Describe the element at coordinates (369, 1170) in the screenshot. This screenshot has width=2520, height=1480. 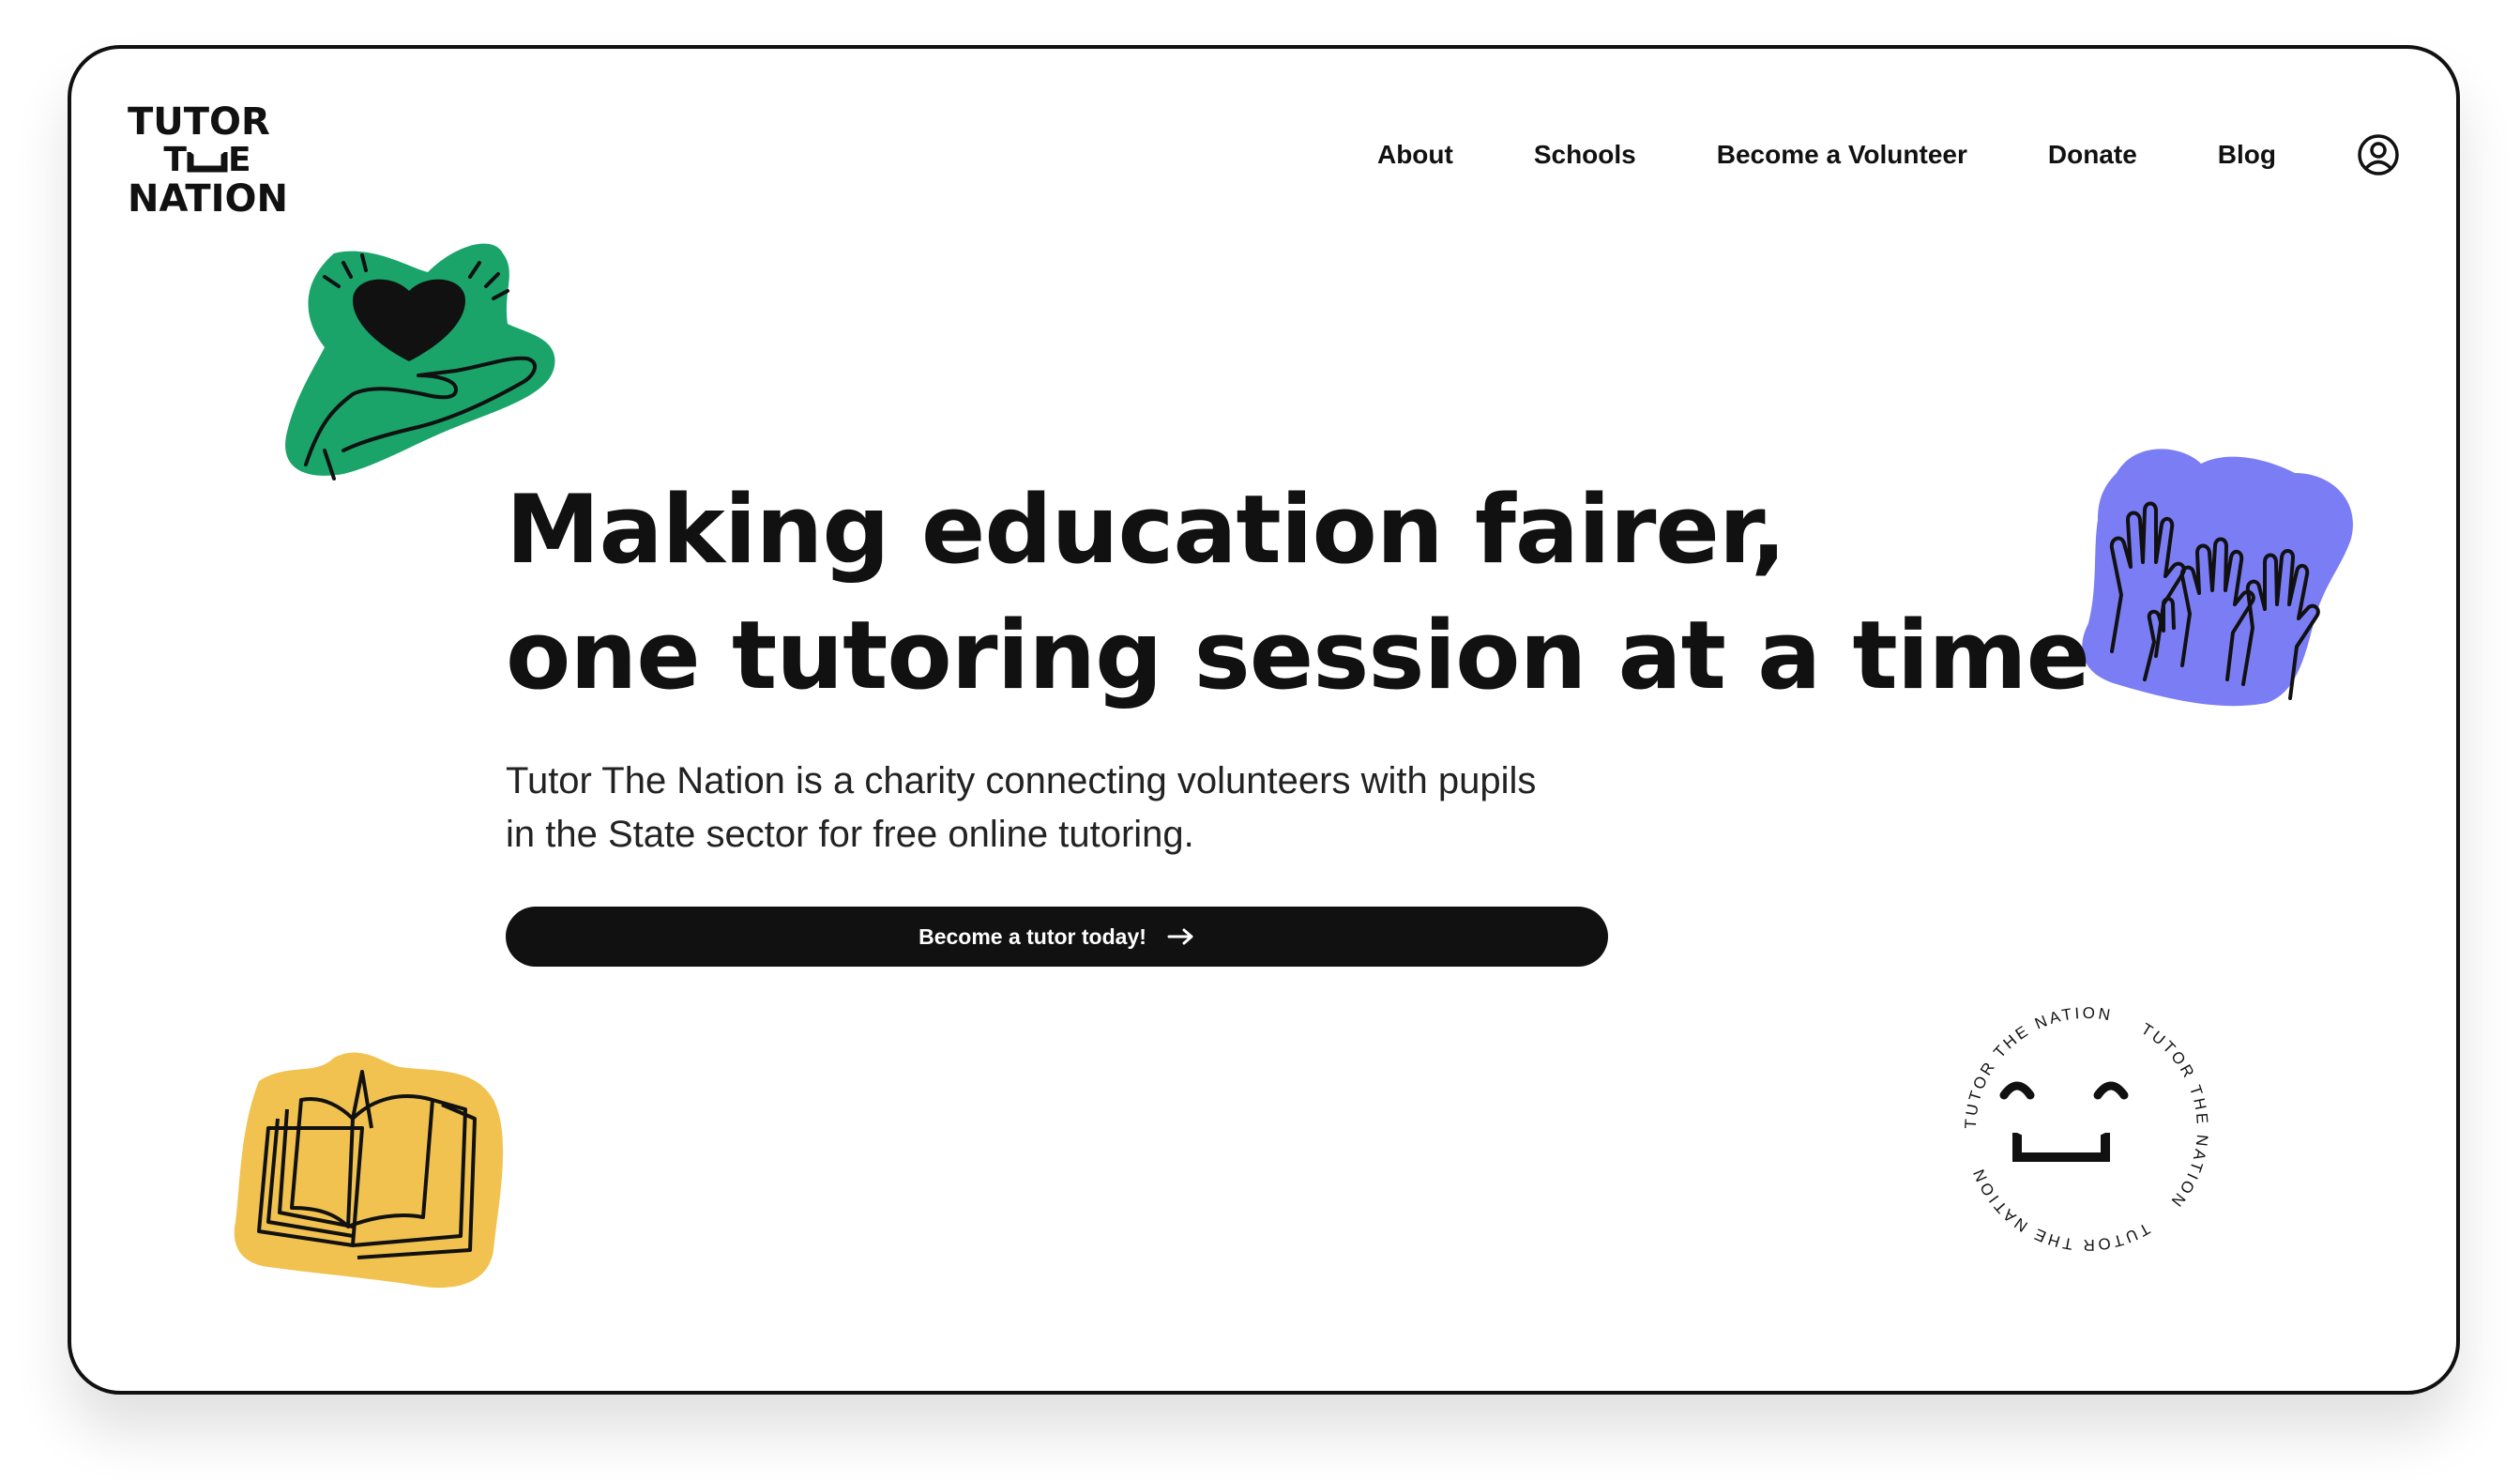
I see `open-book-icon` at that location.